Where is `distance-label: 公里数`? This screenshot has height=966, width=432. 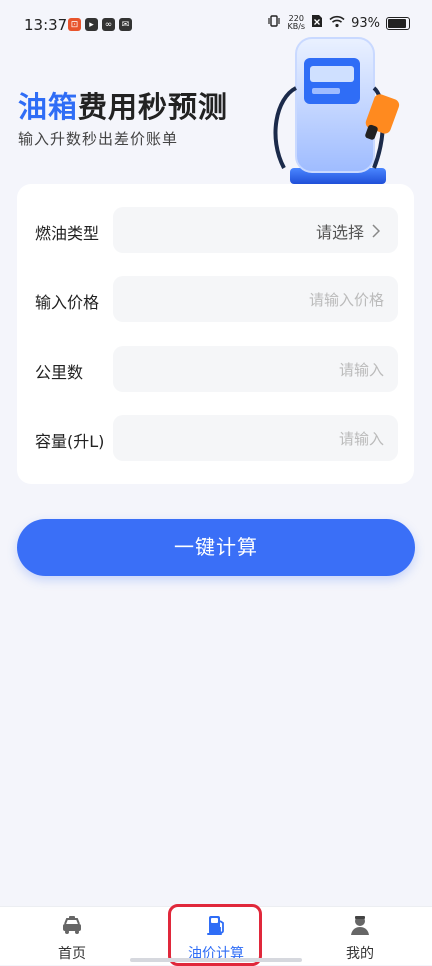 distance-label: 公里数 is located at coordinates (59, 372).